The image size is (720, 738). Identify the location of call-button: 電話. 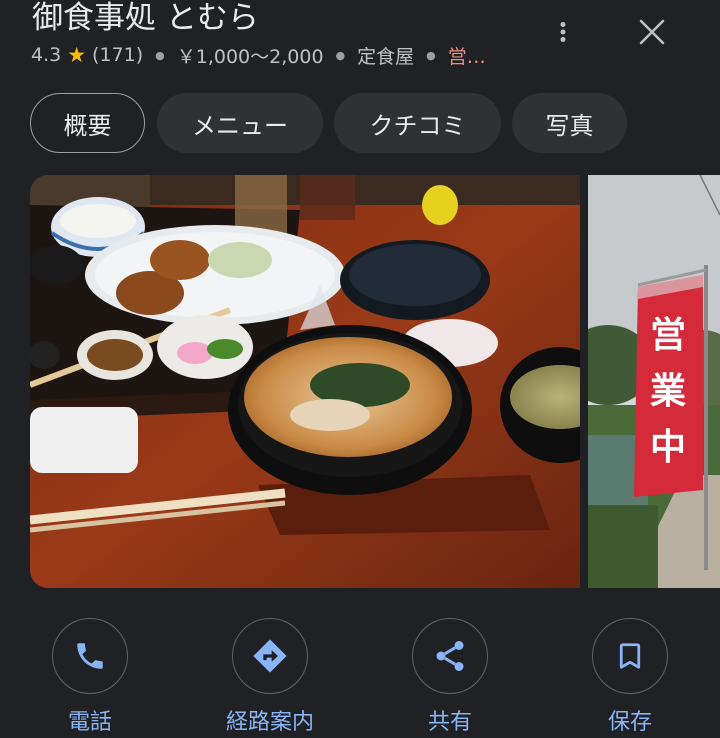
(90, 678).